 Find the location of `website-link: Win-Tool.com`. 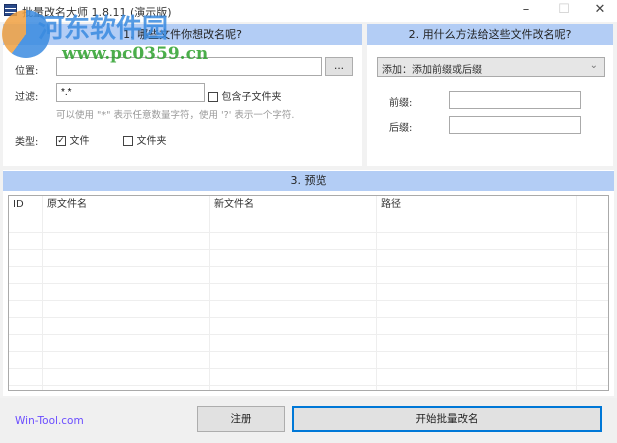

website-link: Win-Tool.com is located at coordinates (49, 421).